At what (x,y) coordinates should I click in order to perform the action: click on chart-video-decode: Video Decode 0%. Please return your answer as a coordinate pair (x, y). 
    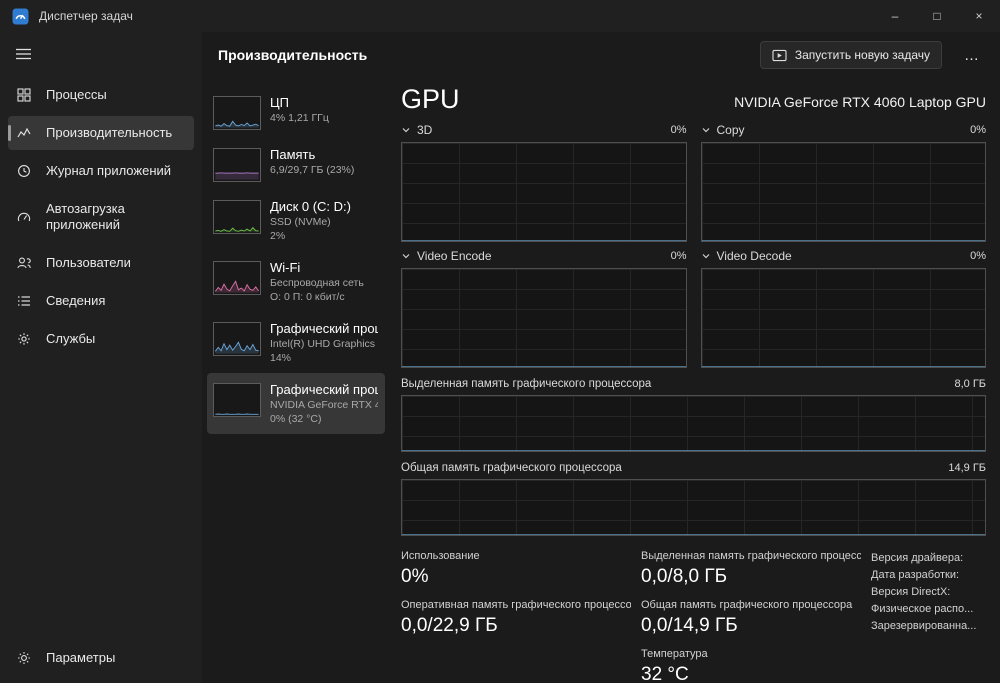
    Looking at the image, I should click on (843, 305).